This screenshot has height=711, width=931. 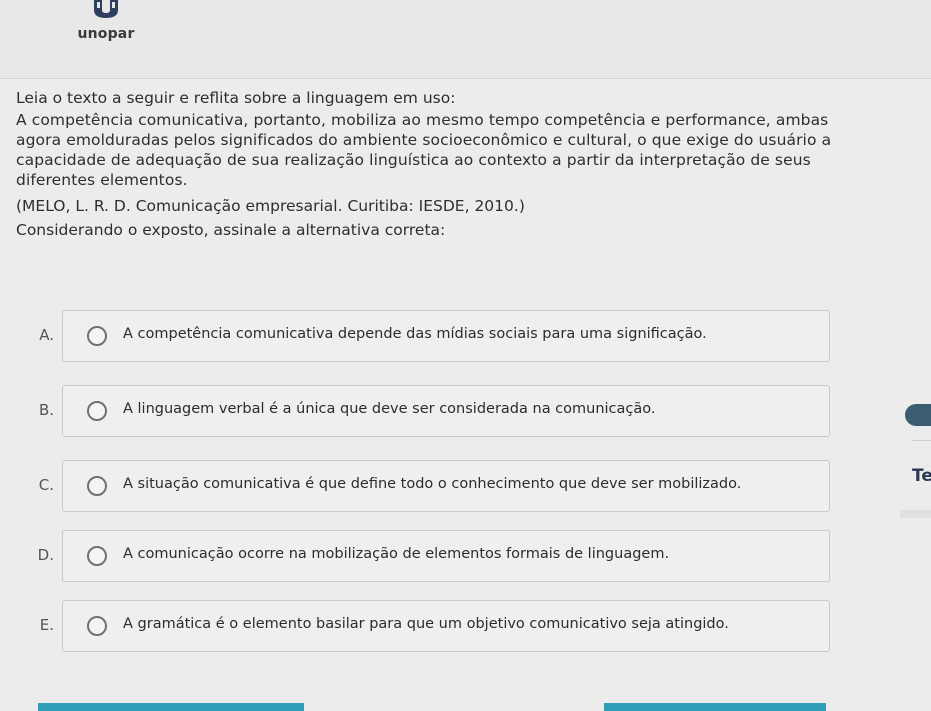 I want to click on side-panel-edge, so click(x=915, y=514).